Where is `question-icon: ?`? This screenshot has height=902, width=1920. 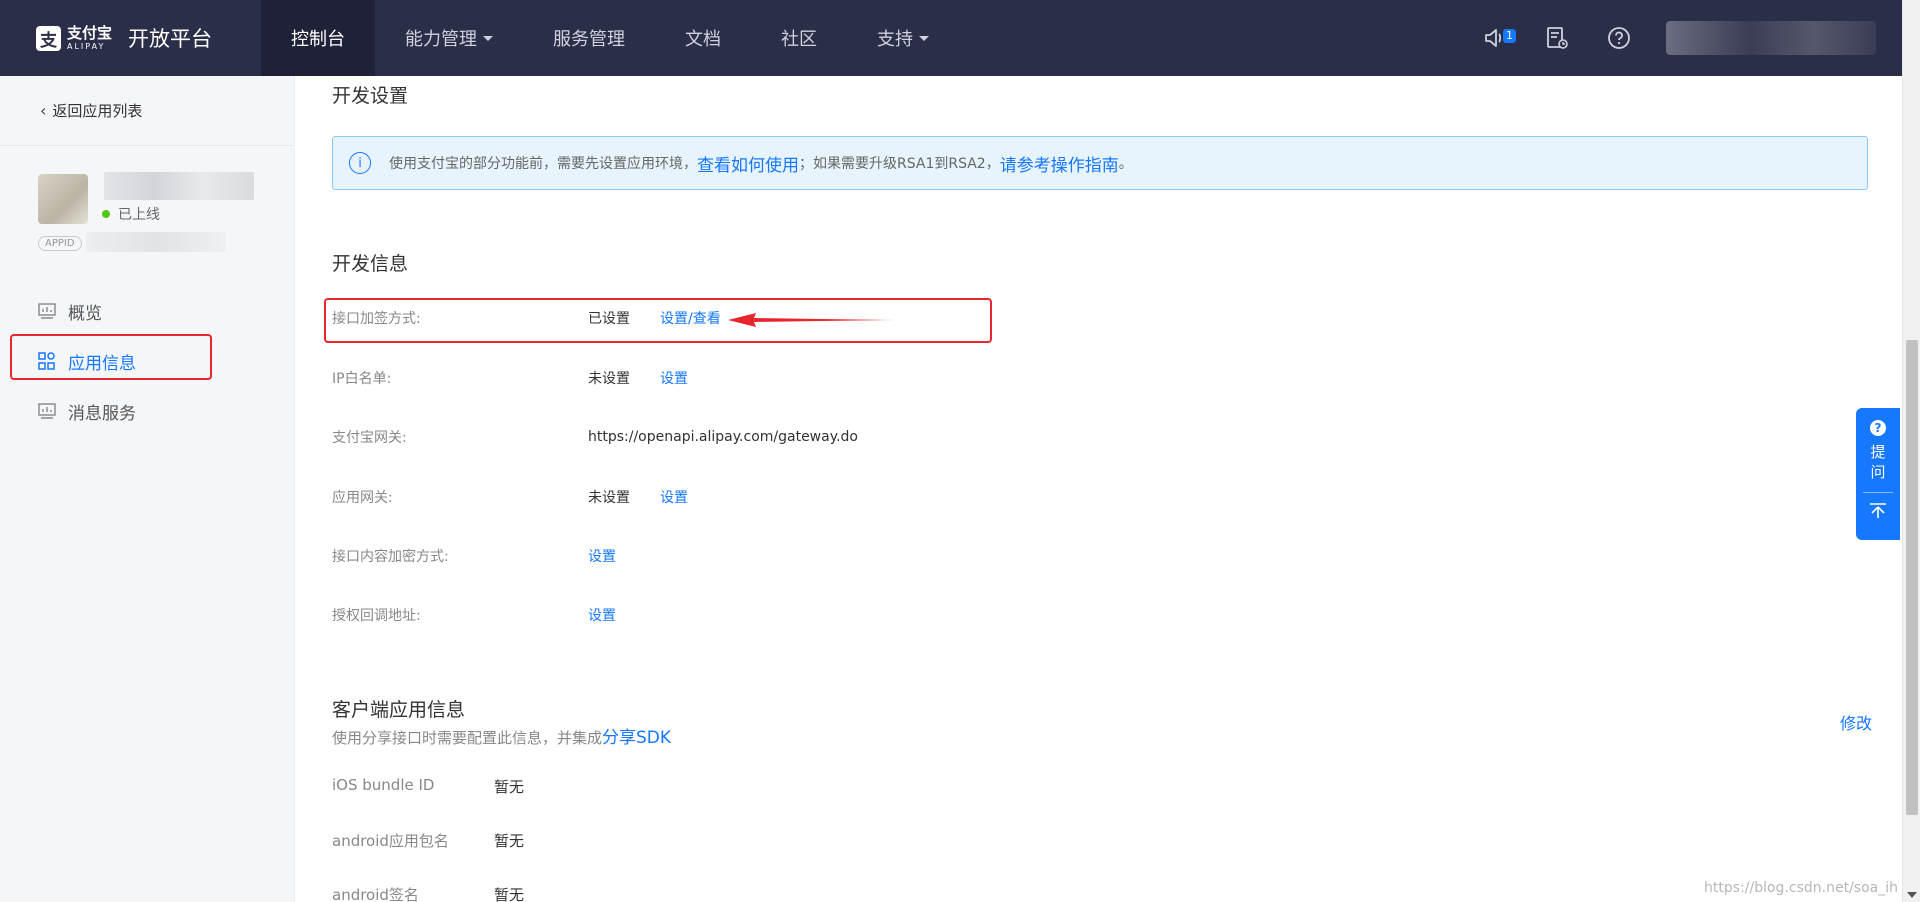
question-icon: ? is located at coordinates (1878, 428).